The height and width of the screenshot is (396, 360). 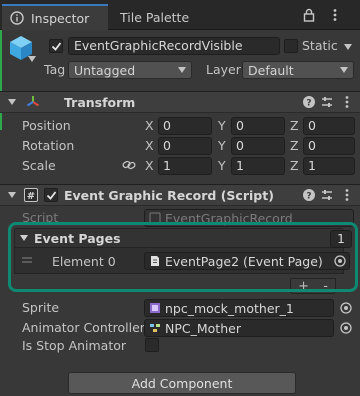 I want to click on rotation-label: Rotation, so click(x=48, y=145).